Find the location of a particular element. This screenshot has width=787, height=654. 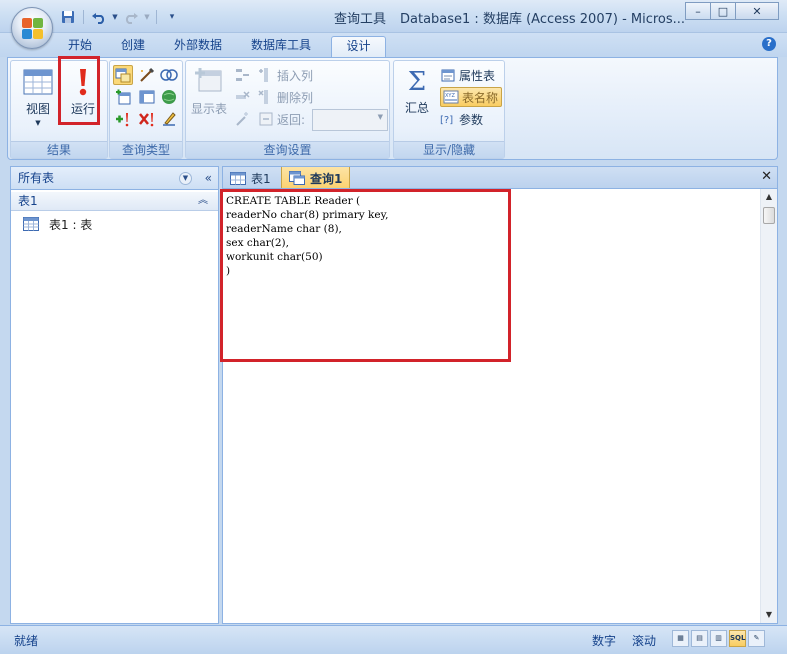

delete-query-button is located at coordinates (147, 119).